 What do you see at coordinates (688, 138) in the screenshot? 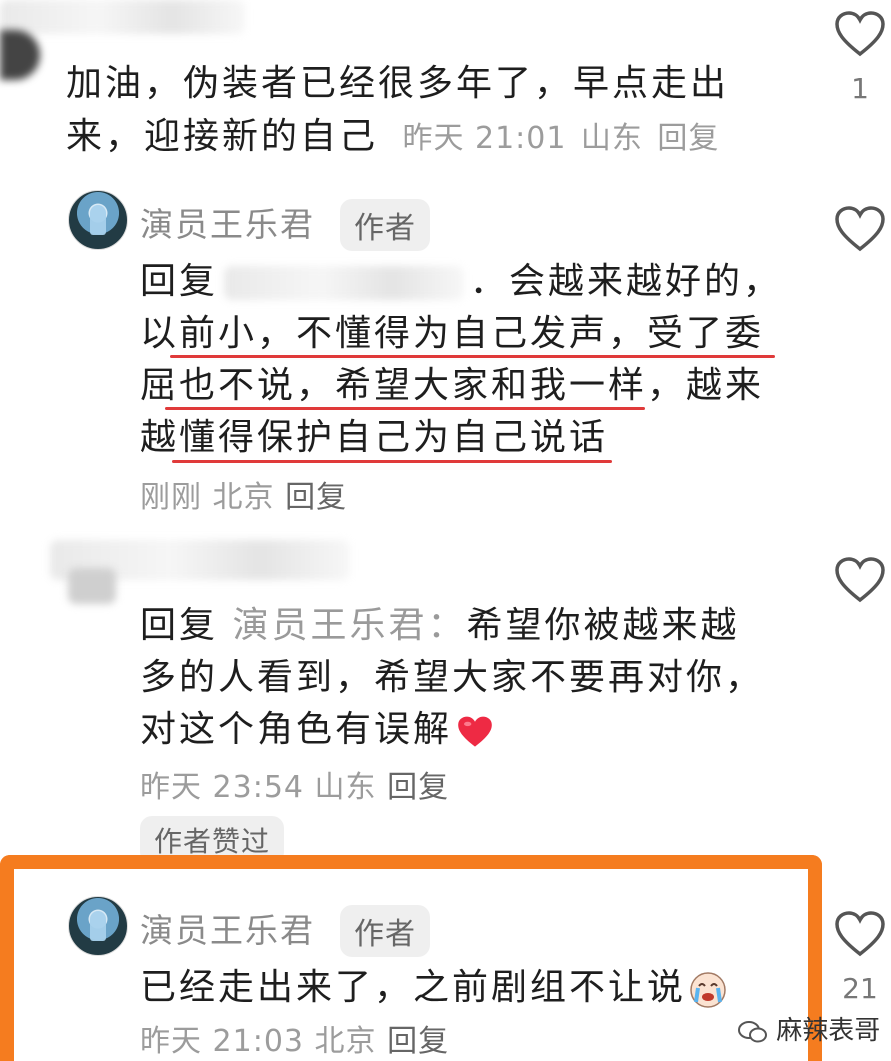
I see `comment-1-reply-button: 回复` at bounding box center [688, 138].